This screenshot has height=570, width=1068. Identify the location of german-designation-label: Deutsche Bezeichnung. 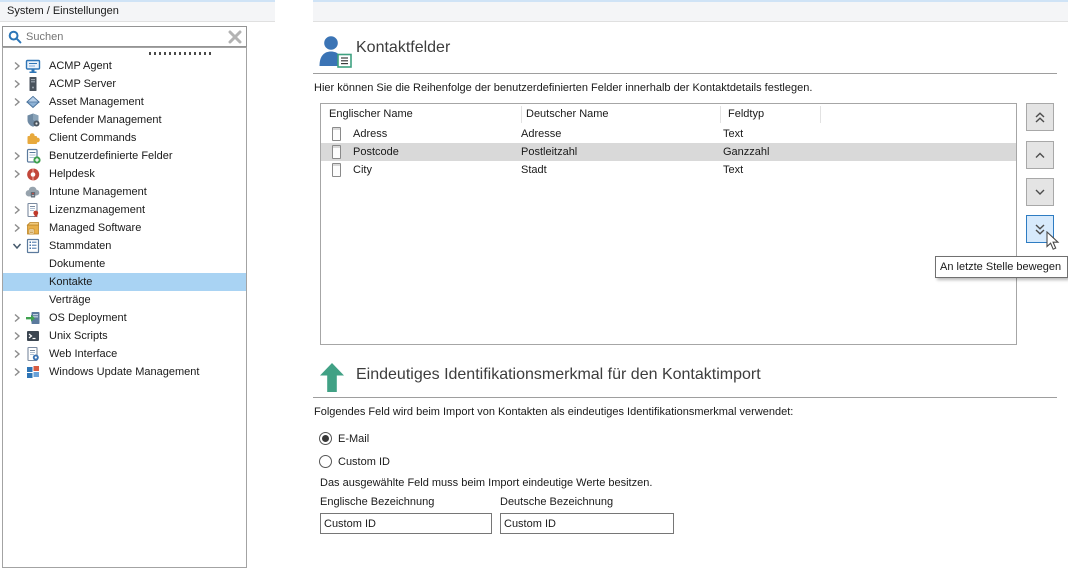
(557, 502).